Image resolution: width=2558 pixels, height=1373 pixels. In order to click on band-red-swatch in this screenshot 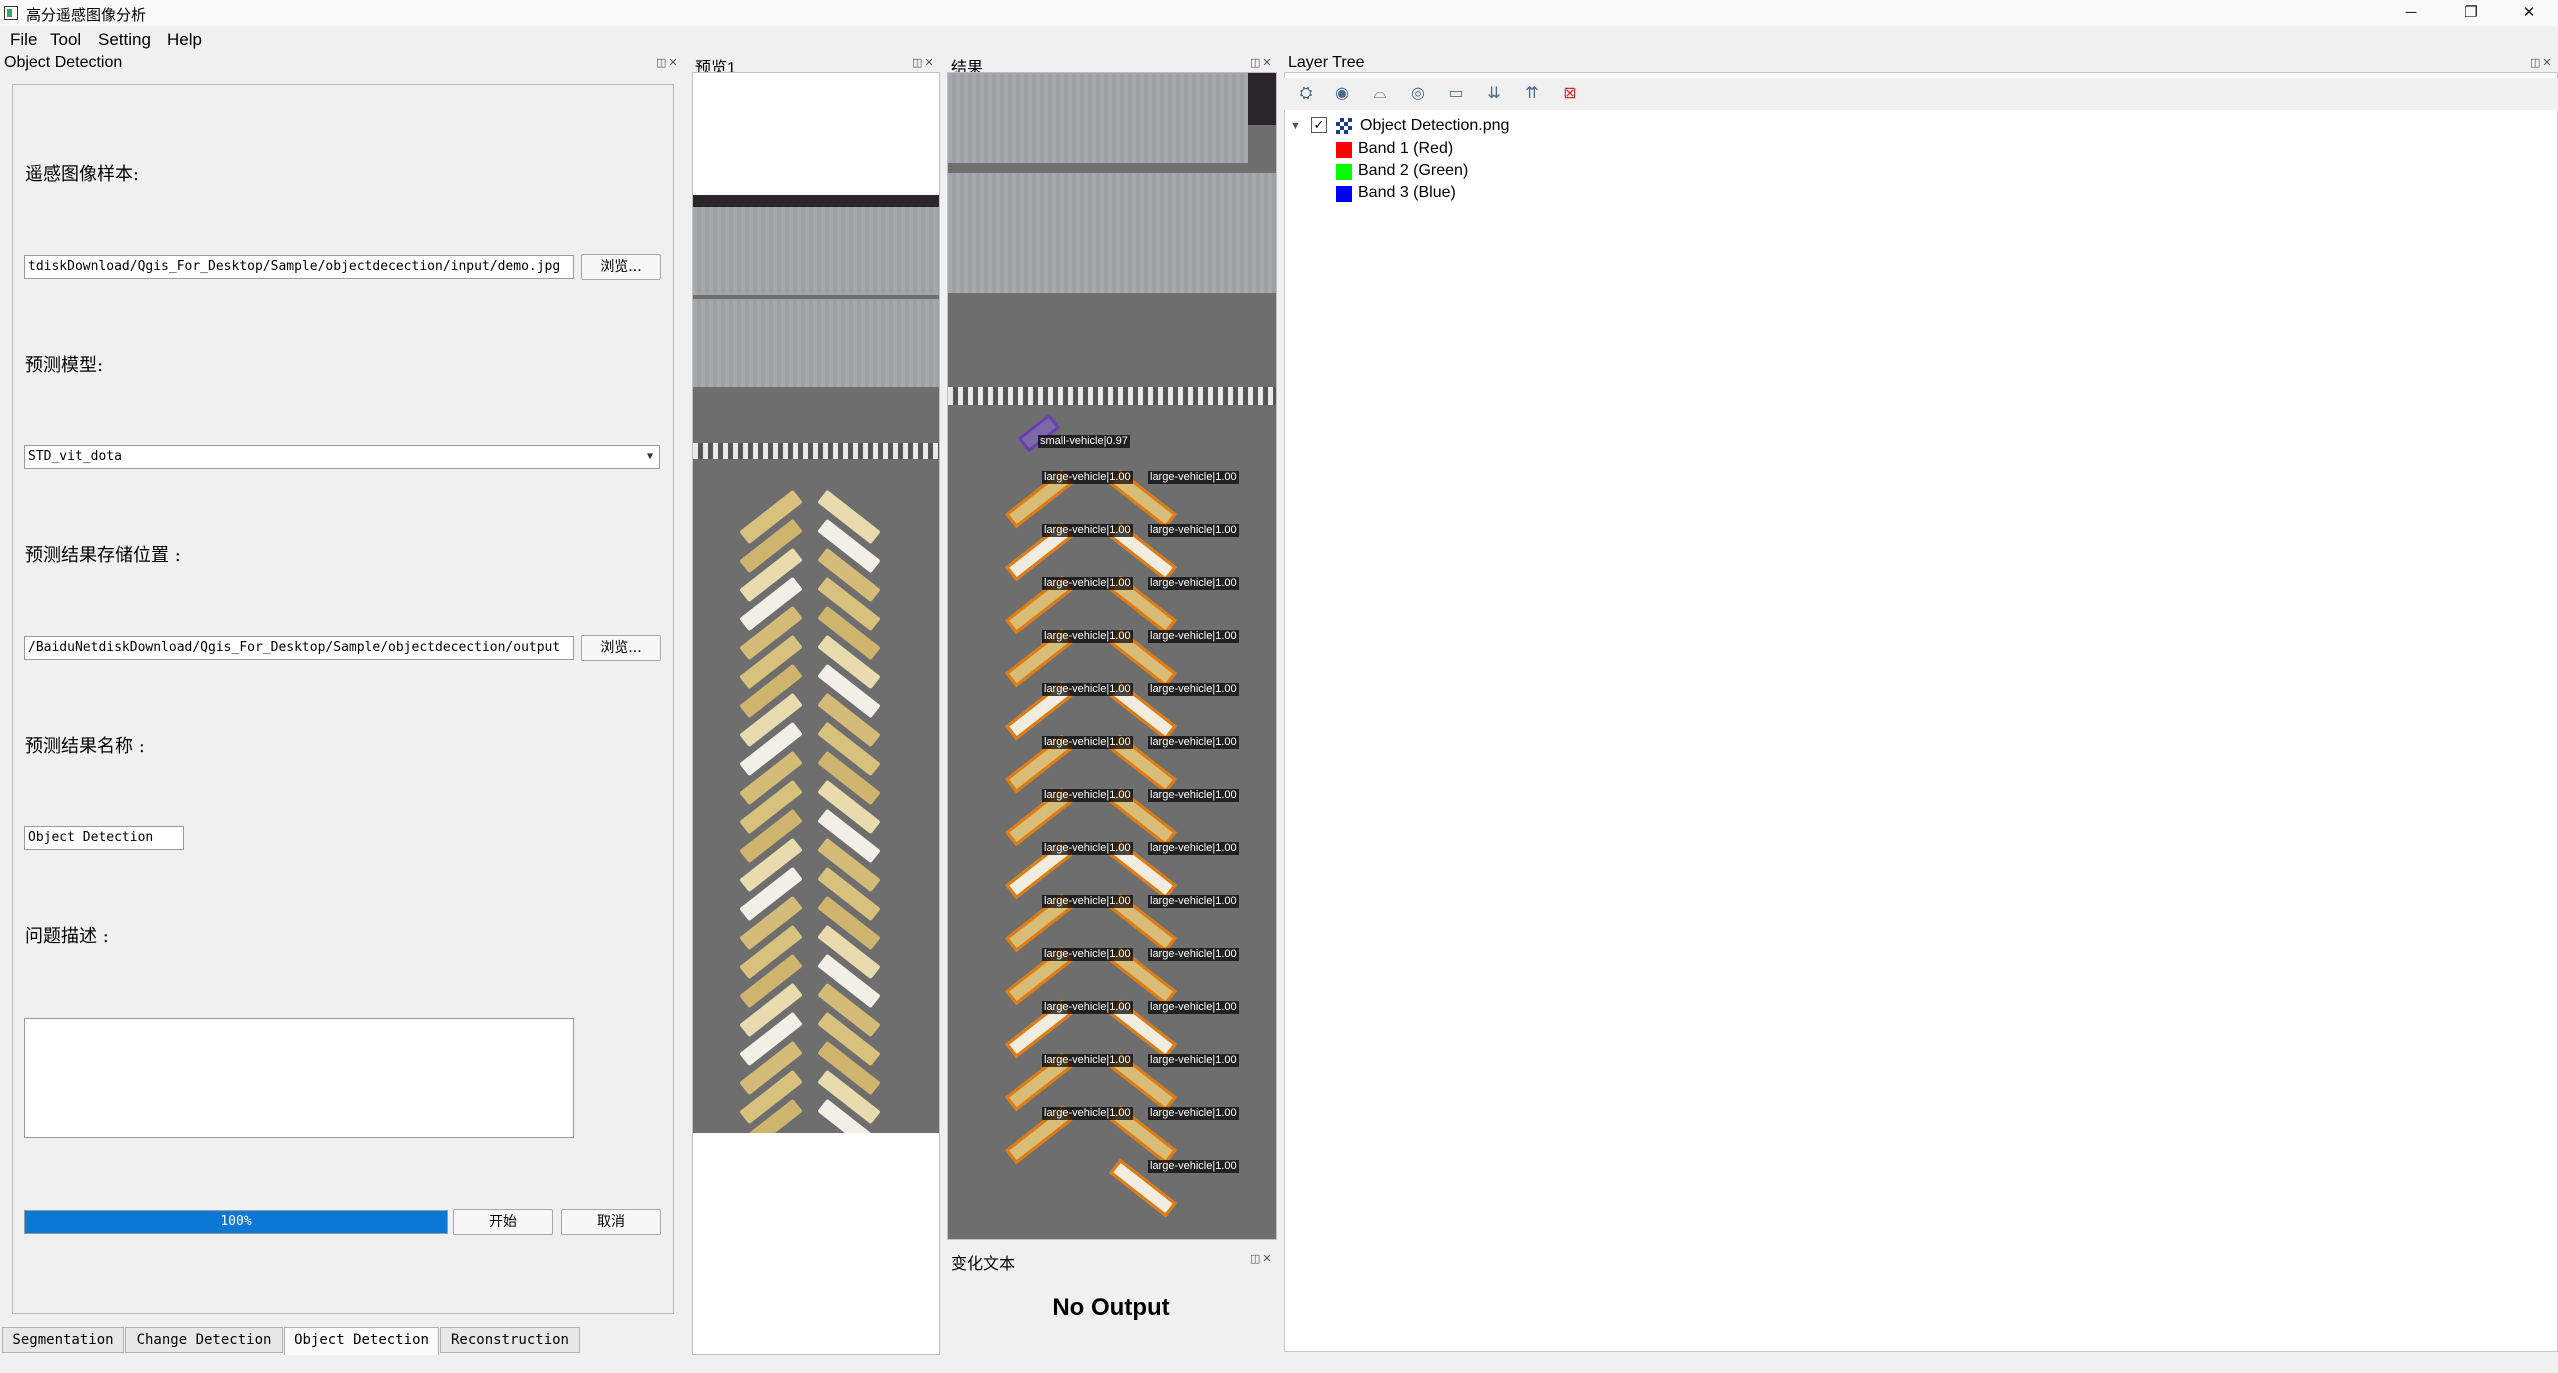, I will do `click(1344, 150)`.